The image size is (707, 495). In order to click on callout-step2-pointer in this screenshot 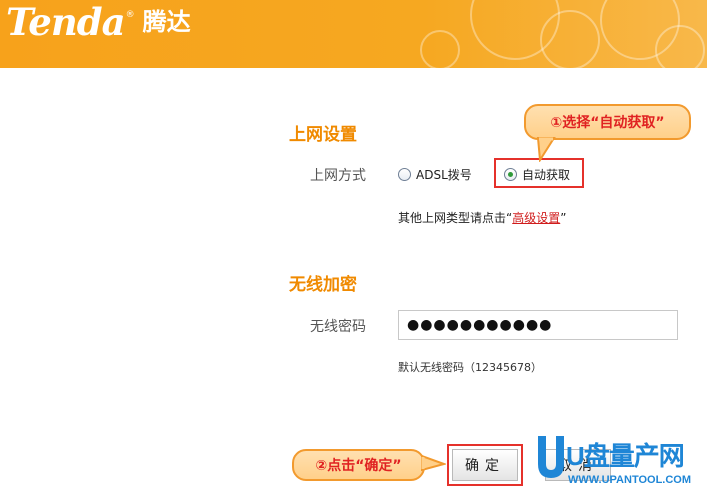, I will do `click(433, 463)`.